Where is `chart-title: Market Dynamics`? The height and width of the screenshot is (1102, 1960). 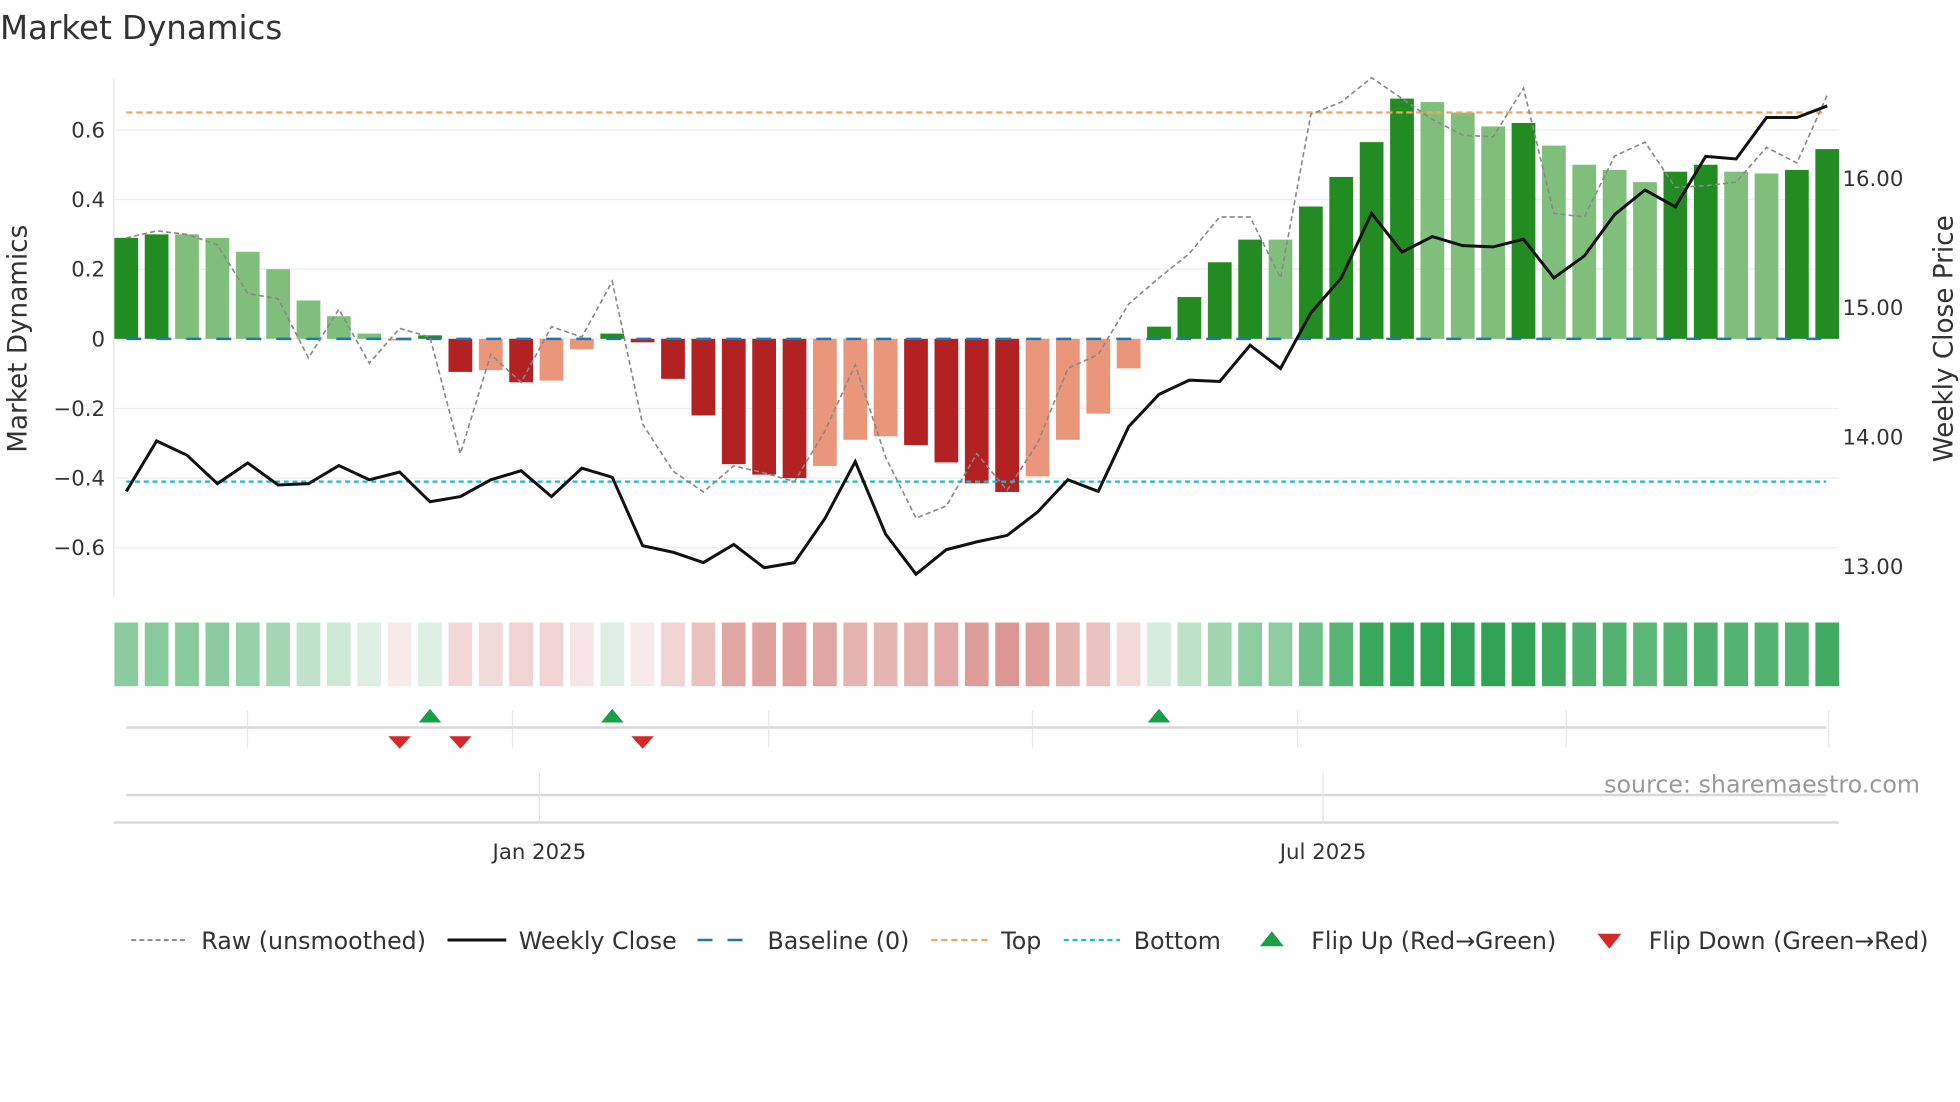 chart-title: Market Dynamics is located at coordinates (141, 28).